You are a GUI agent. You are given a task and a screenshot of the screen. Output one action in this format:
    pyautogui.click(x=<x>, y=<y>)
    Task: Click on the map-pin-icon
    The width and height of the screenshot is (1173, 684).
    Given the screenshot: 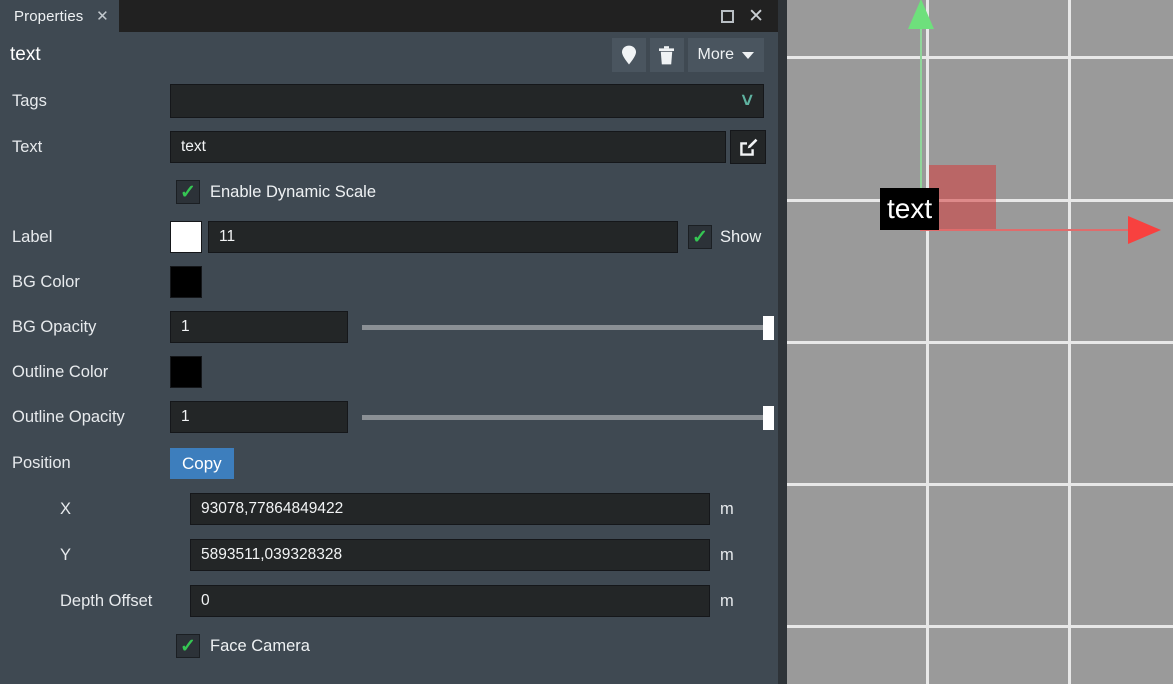 What is the action you would take?
    pyautogui.click(x=628, y=55)
    